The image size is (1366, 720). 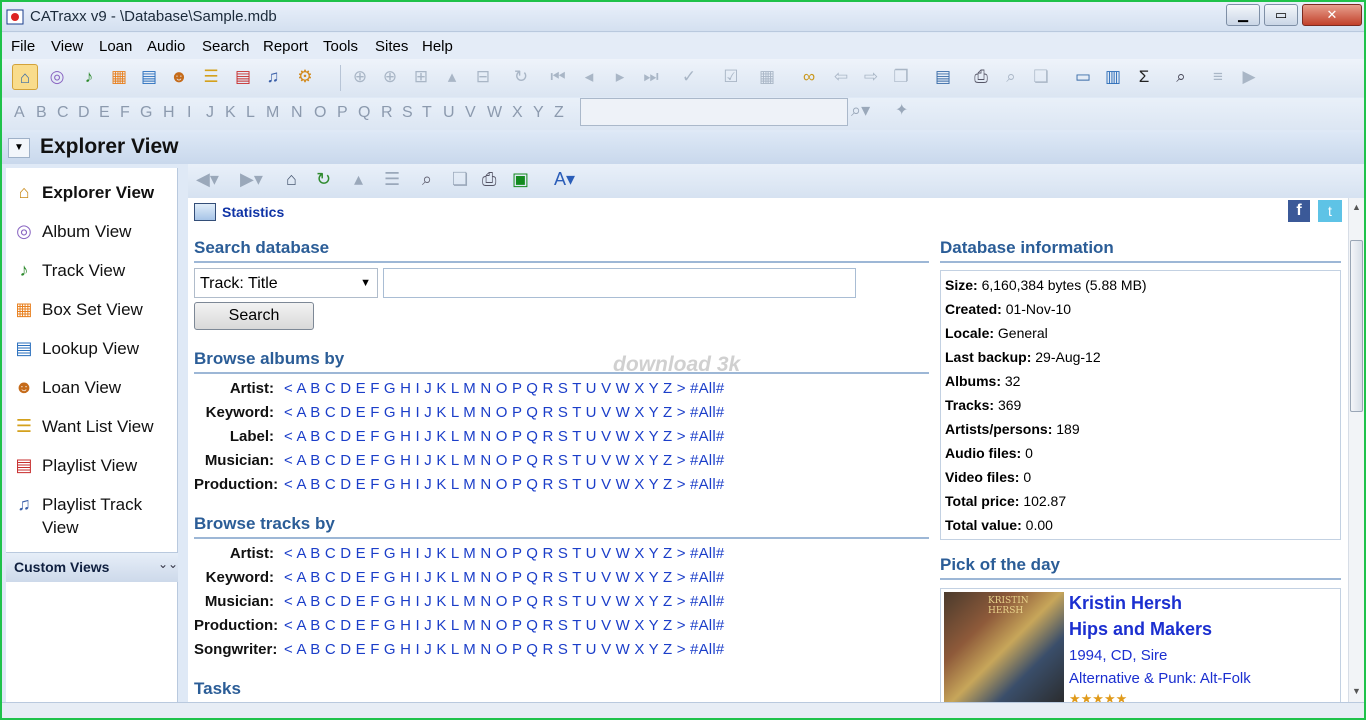 What do you see at coordinates (146, 113) in the screenshot?
I see `alpha-g: G` at bounding box center [146, 113].